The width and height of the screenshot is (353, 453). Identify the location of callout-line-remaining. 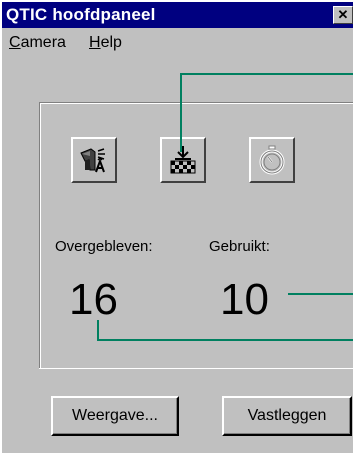
(225, 330).